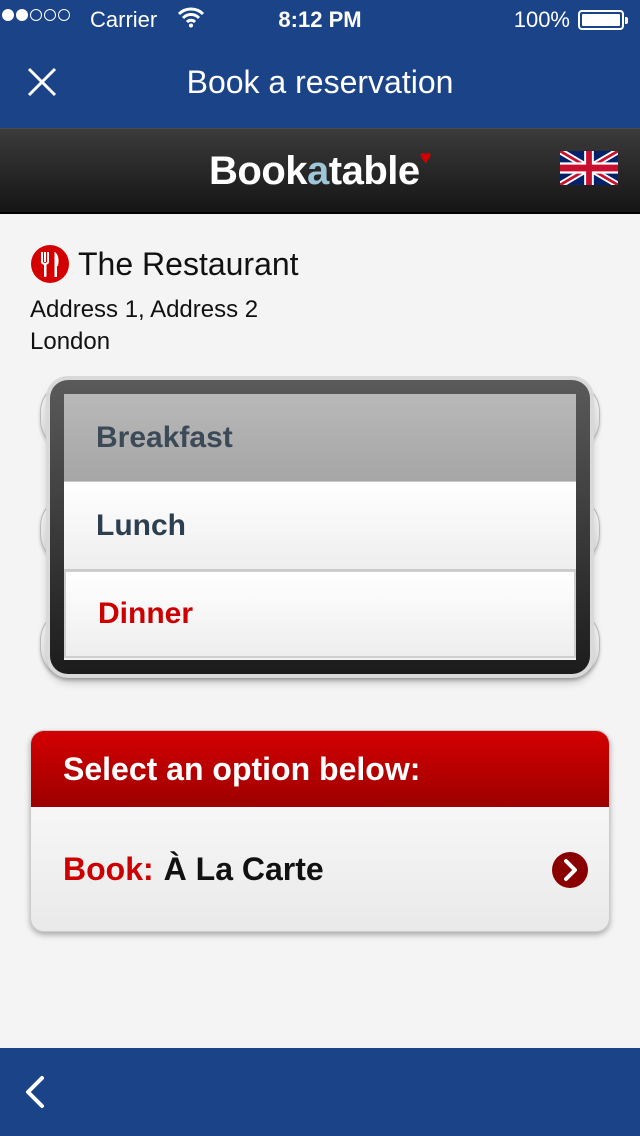 This screenshot has height=1136, width=640. What do you see at coordinates (50, 264) in the screenshot?
I see `cutlery-icon` at bounding box center [50, 264].